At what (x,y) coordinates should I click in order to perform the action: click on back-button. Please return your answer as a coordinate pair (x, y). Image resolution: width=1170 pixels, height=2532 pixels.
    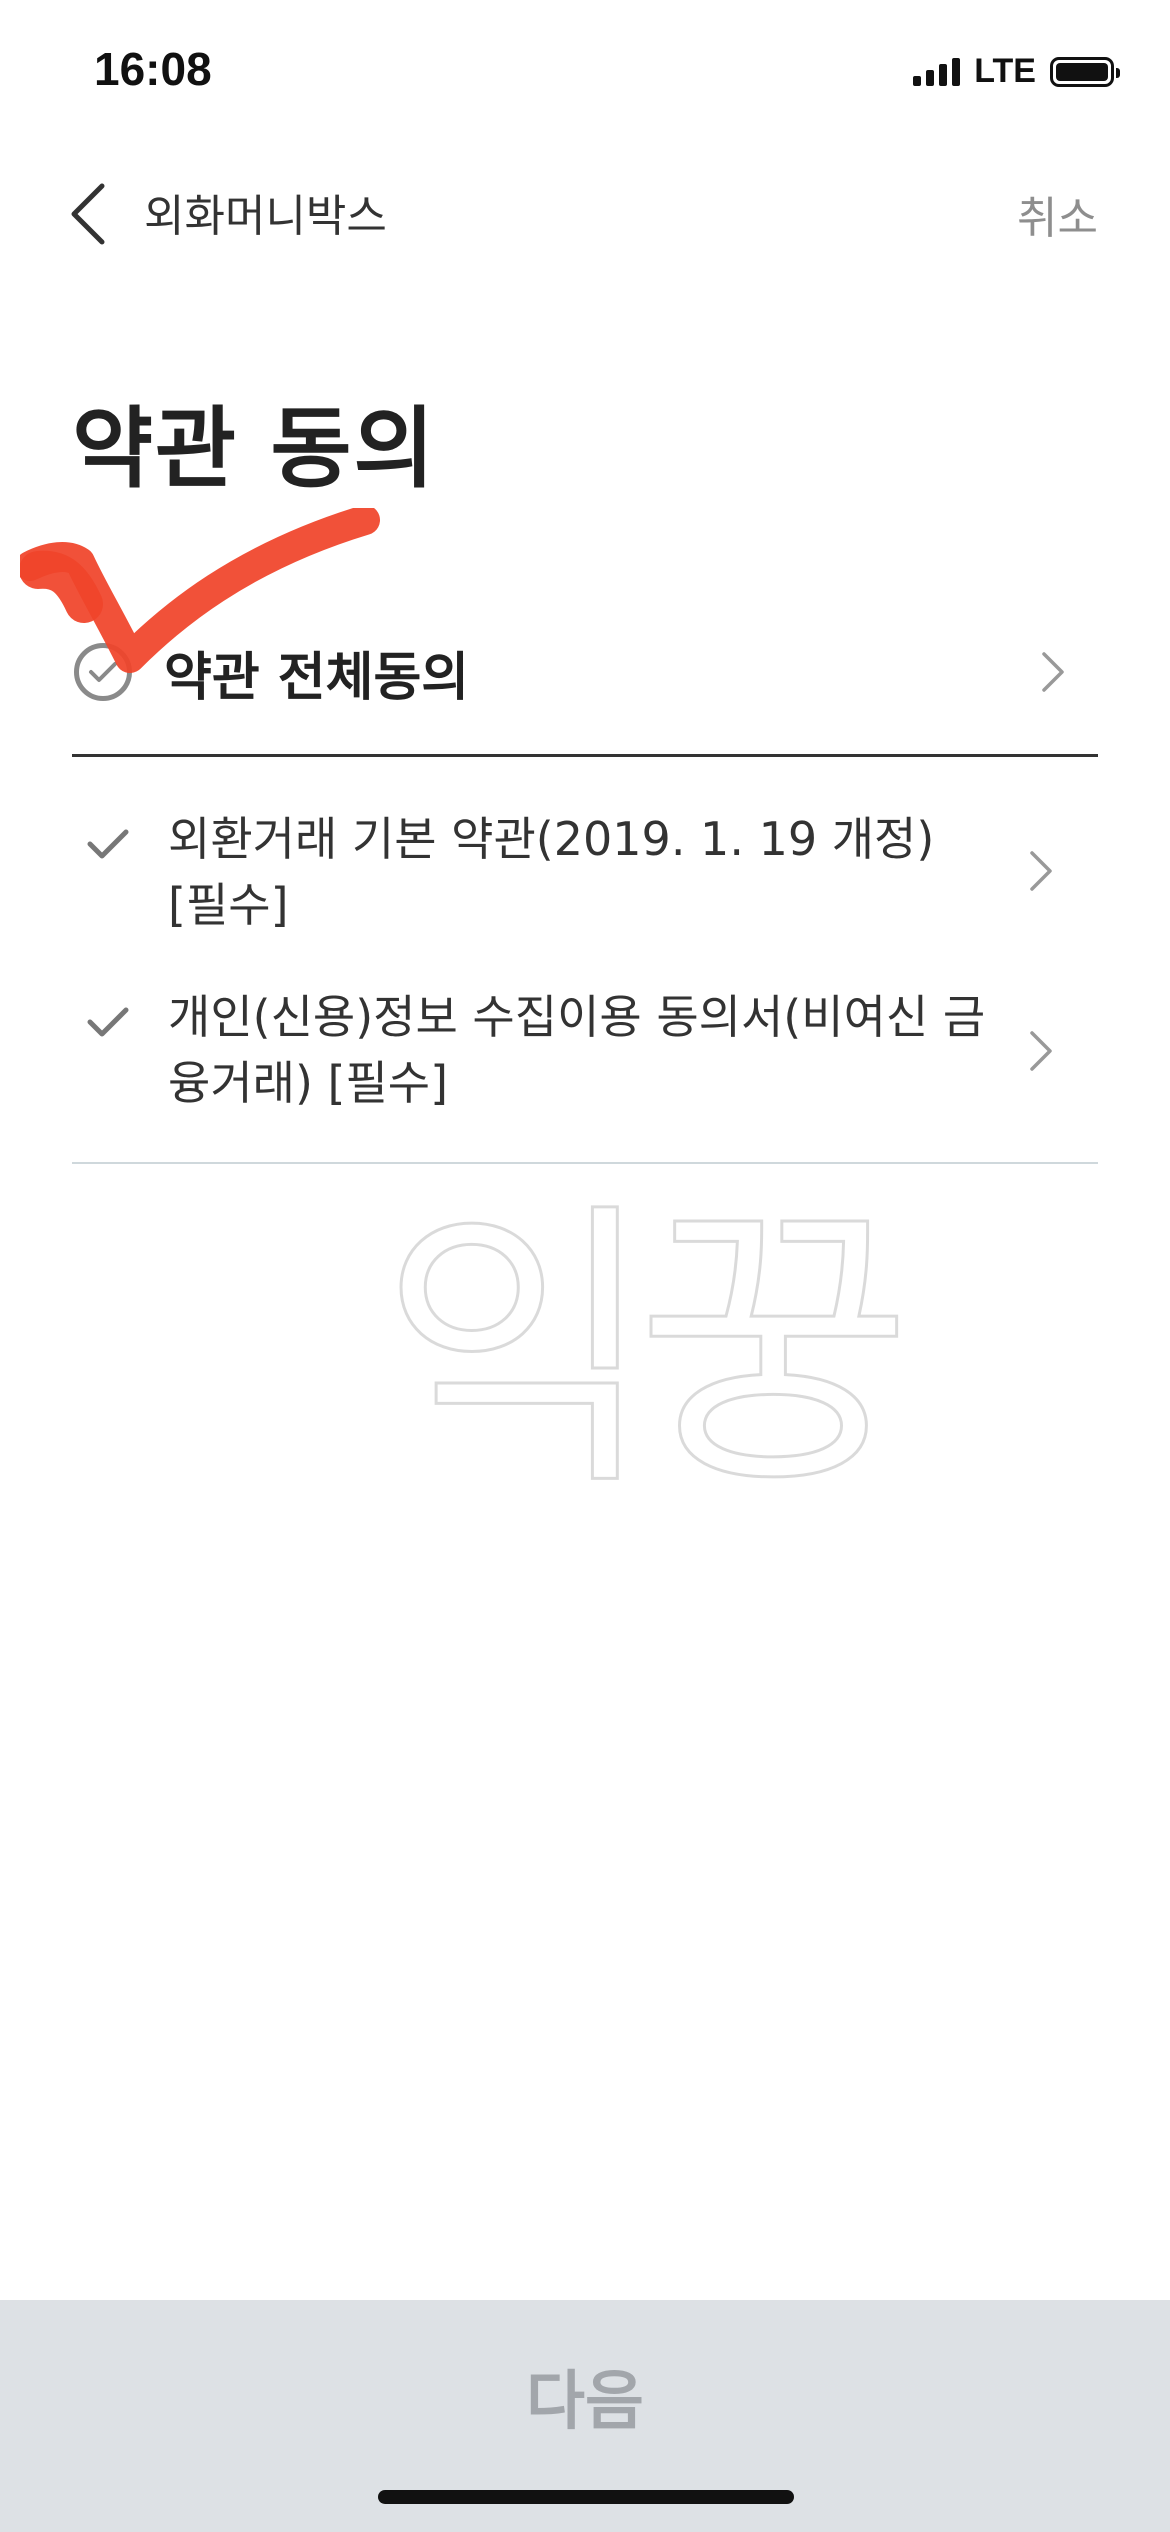
    Looking at the image, I should click on (96, 214).